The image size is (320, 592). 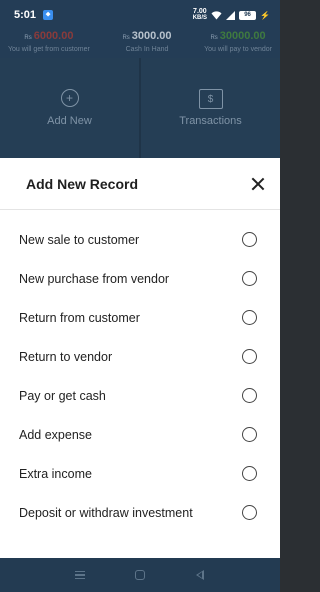 What do you see at coordinates (216, 14) in the screenshot?
I see `wifi-icon` at bounding box center [216, 14].